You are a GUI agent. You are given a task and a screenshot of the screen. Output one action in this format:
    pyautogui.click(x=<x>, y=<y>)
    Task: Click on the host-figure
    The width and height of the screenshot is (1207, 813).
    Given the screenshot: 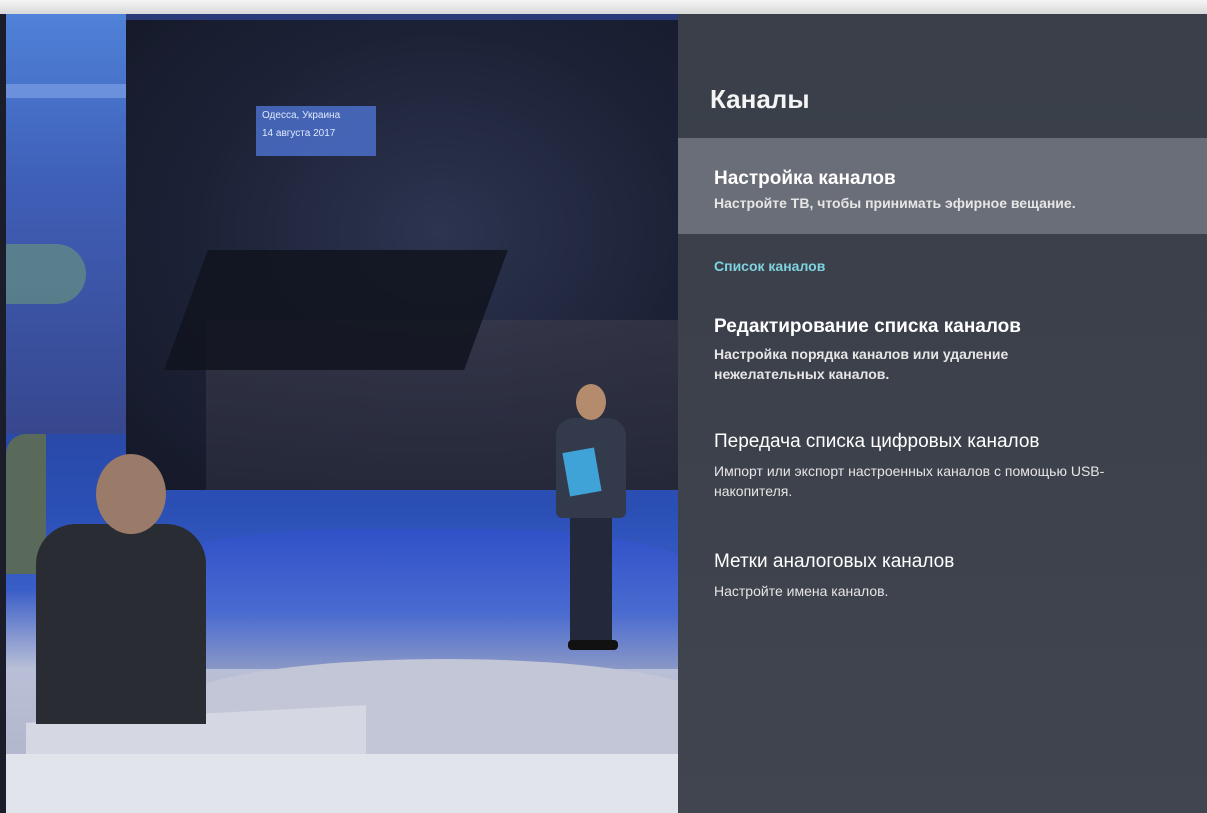 What is the action you would take?
    pyautogui.click(x=591, y=519)
    